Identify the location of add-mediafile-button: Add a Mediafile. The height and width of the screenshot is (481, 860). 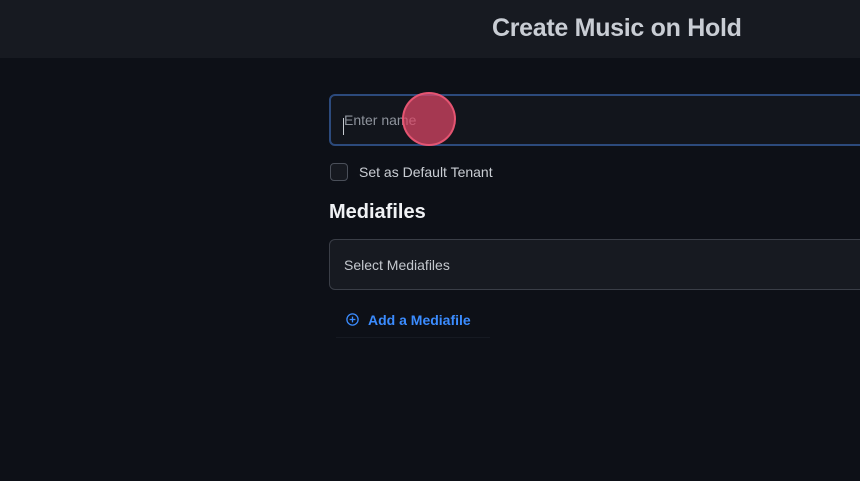
(413, 320).